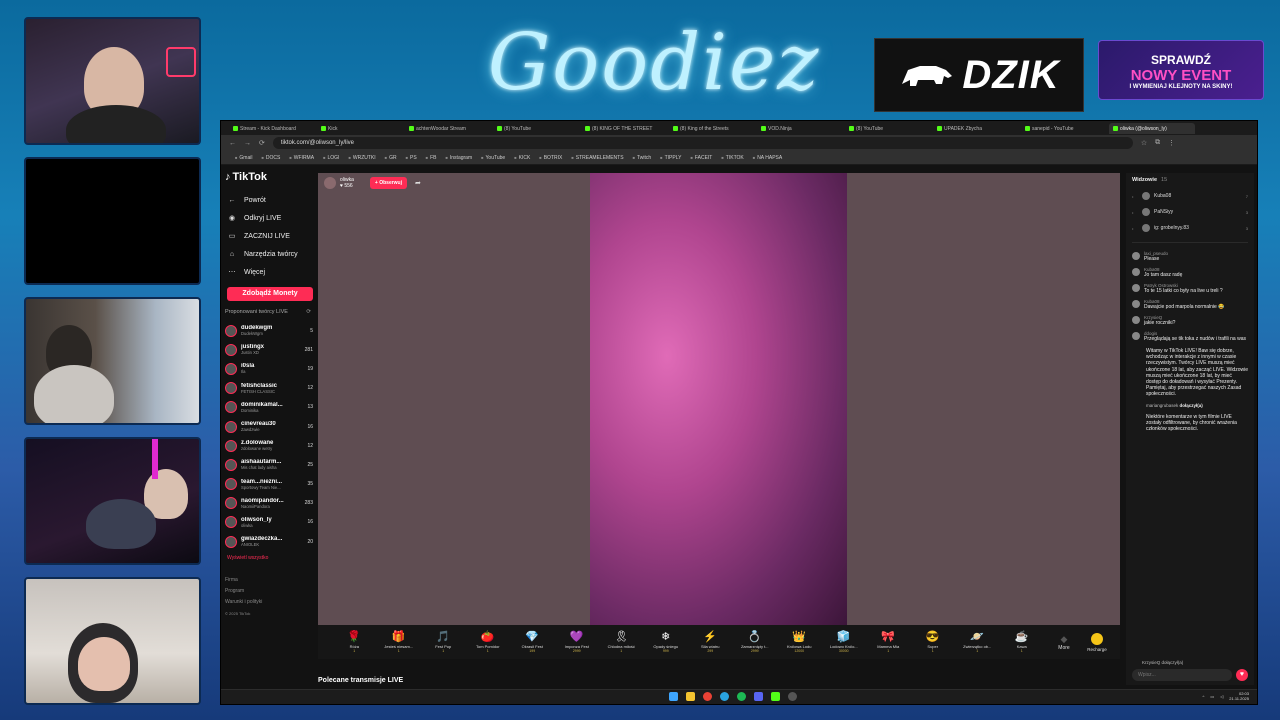  What do you see at coordinates (977, 642) in the screenshot?
I see `gift-item: 🪐 Zwierzątko ob... 1` at bounding box center [977, 642].